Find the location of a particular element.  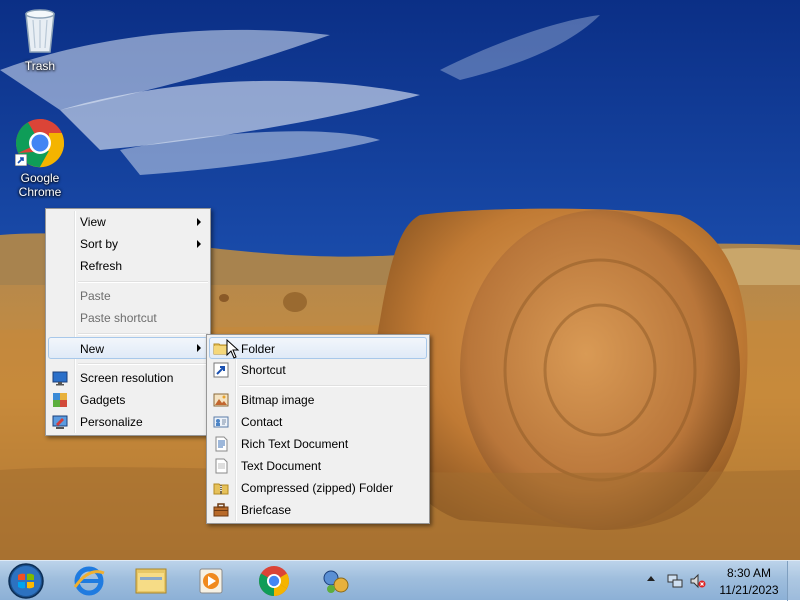

menu-item-personalize: Personalize is located at coordinates (128, 422).